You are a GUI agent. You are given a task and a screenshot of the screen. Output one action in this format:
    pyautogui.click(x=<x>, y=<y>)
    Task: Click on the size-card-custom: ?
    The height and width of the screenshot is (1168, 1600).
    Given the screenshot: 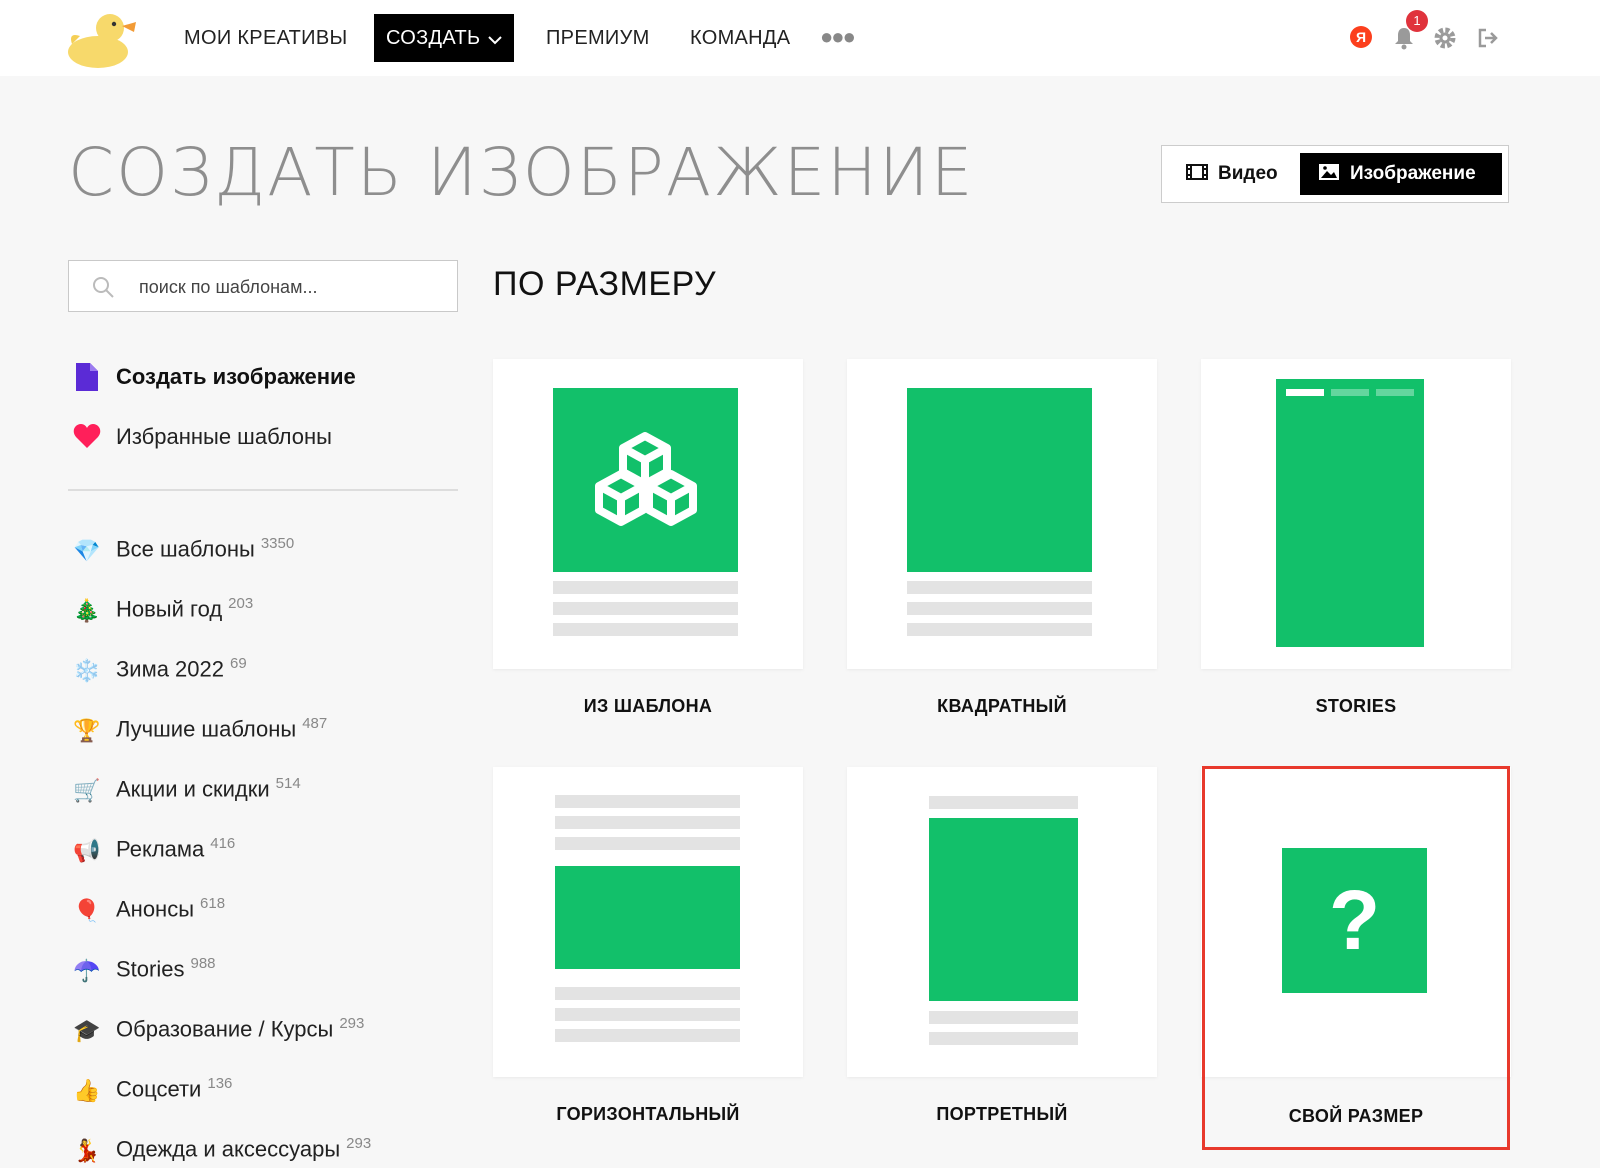 What is the action you would take?
    pyautogui.click(x=1356, y=922)
    